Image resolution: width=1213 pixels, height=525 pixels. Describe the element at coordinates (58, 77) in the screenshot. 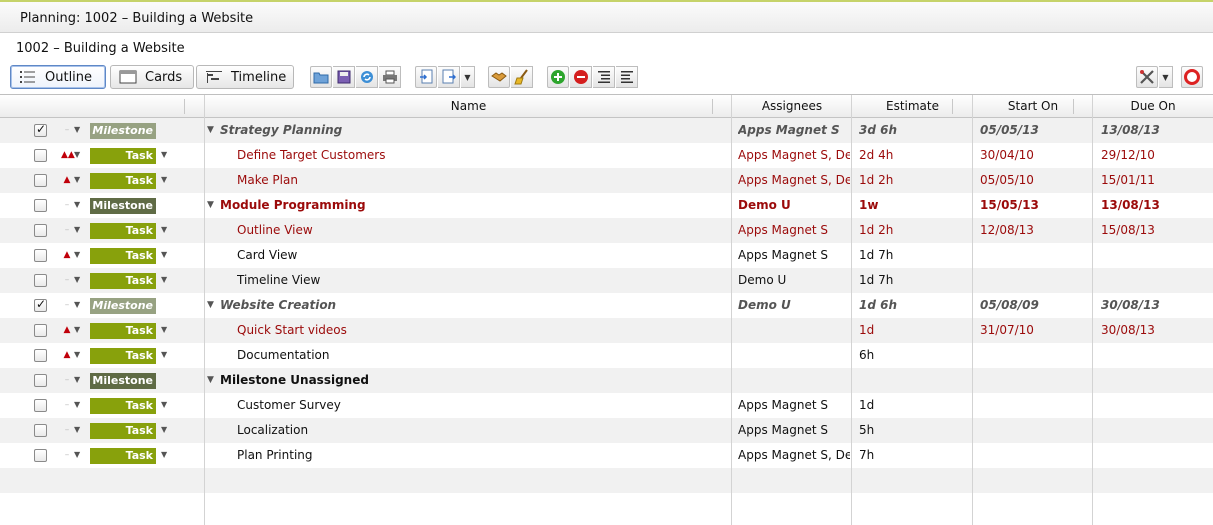

I see `outline-view-button: Outline` at that location.